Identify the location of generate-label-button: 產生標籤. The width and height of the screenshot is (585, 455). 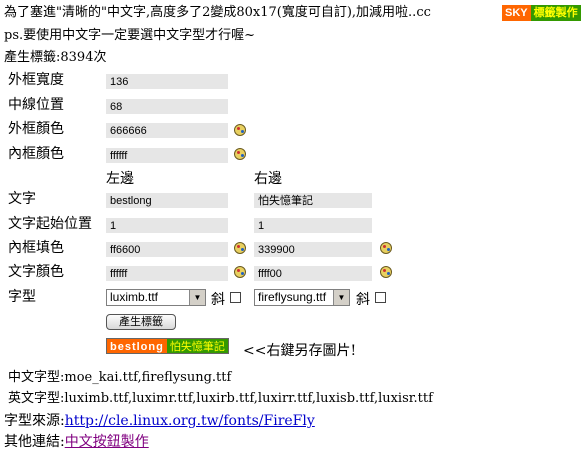
(141, 322).